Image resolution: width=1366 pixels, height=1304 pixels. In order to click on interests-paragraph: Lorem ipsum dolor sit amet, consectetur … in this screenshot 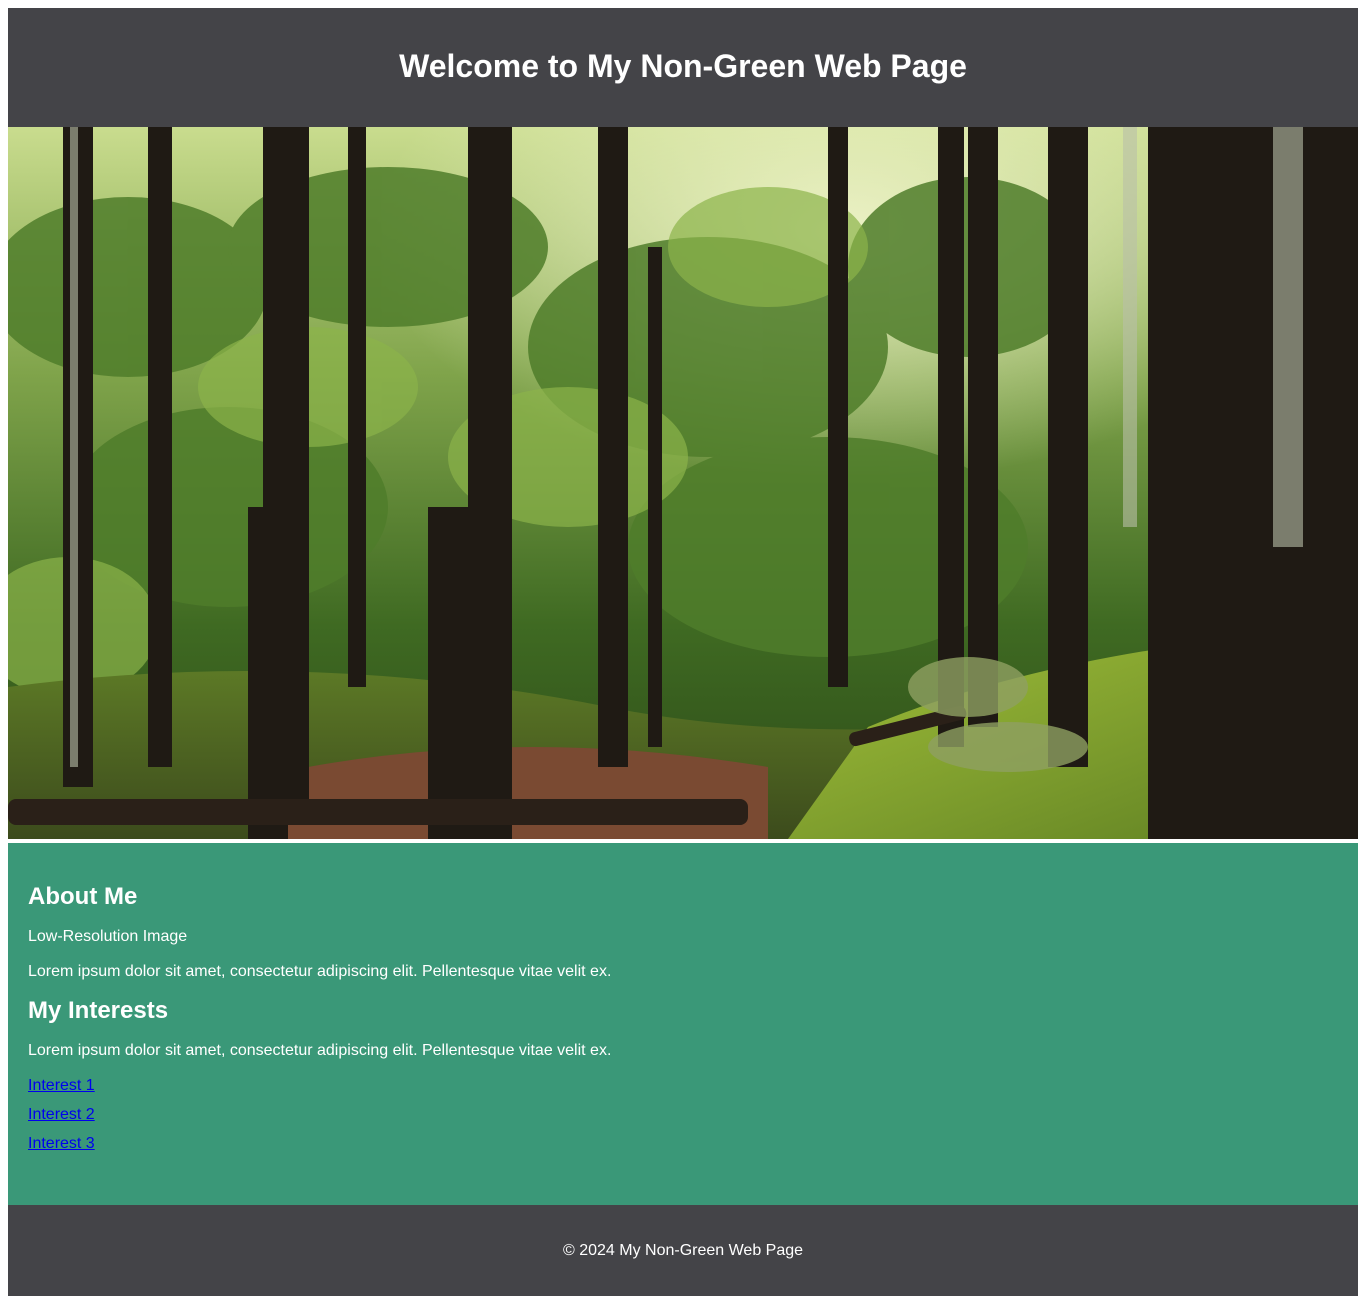, I will do `click(320, 1050)`.